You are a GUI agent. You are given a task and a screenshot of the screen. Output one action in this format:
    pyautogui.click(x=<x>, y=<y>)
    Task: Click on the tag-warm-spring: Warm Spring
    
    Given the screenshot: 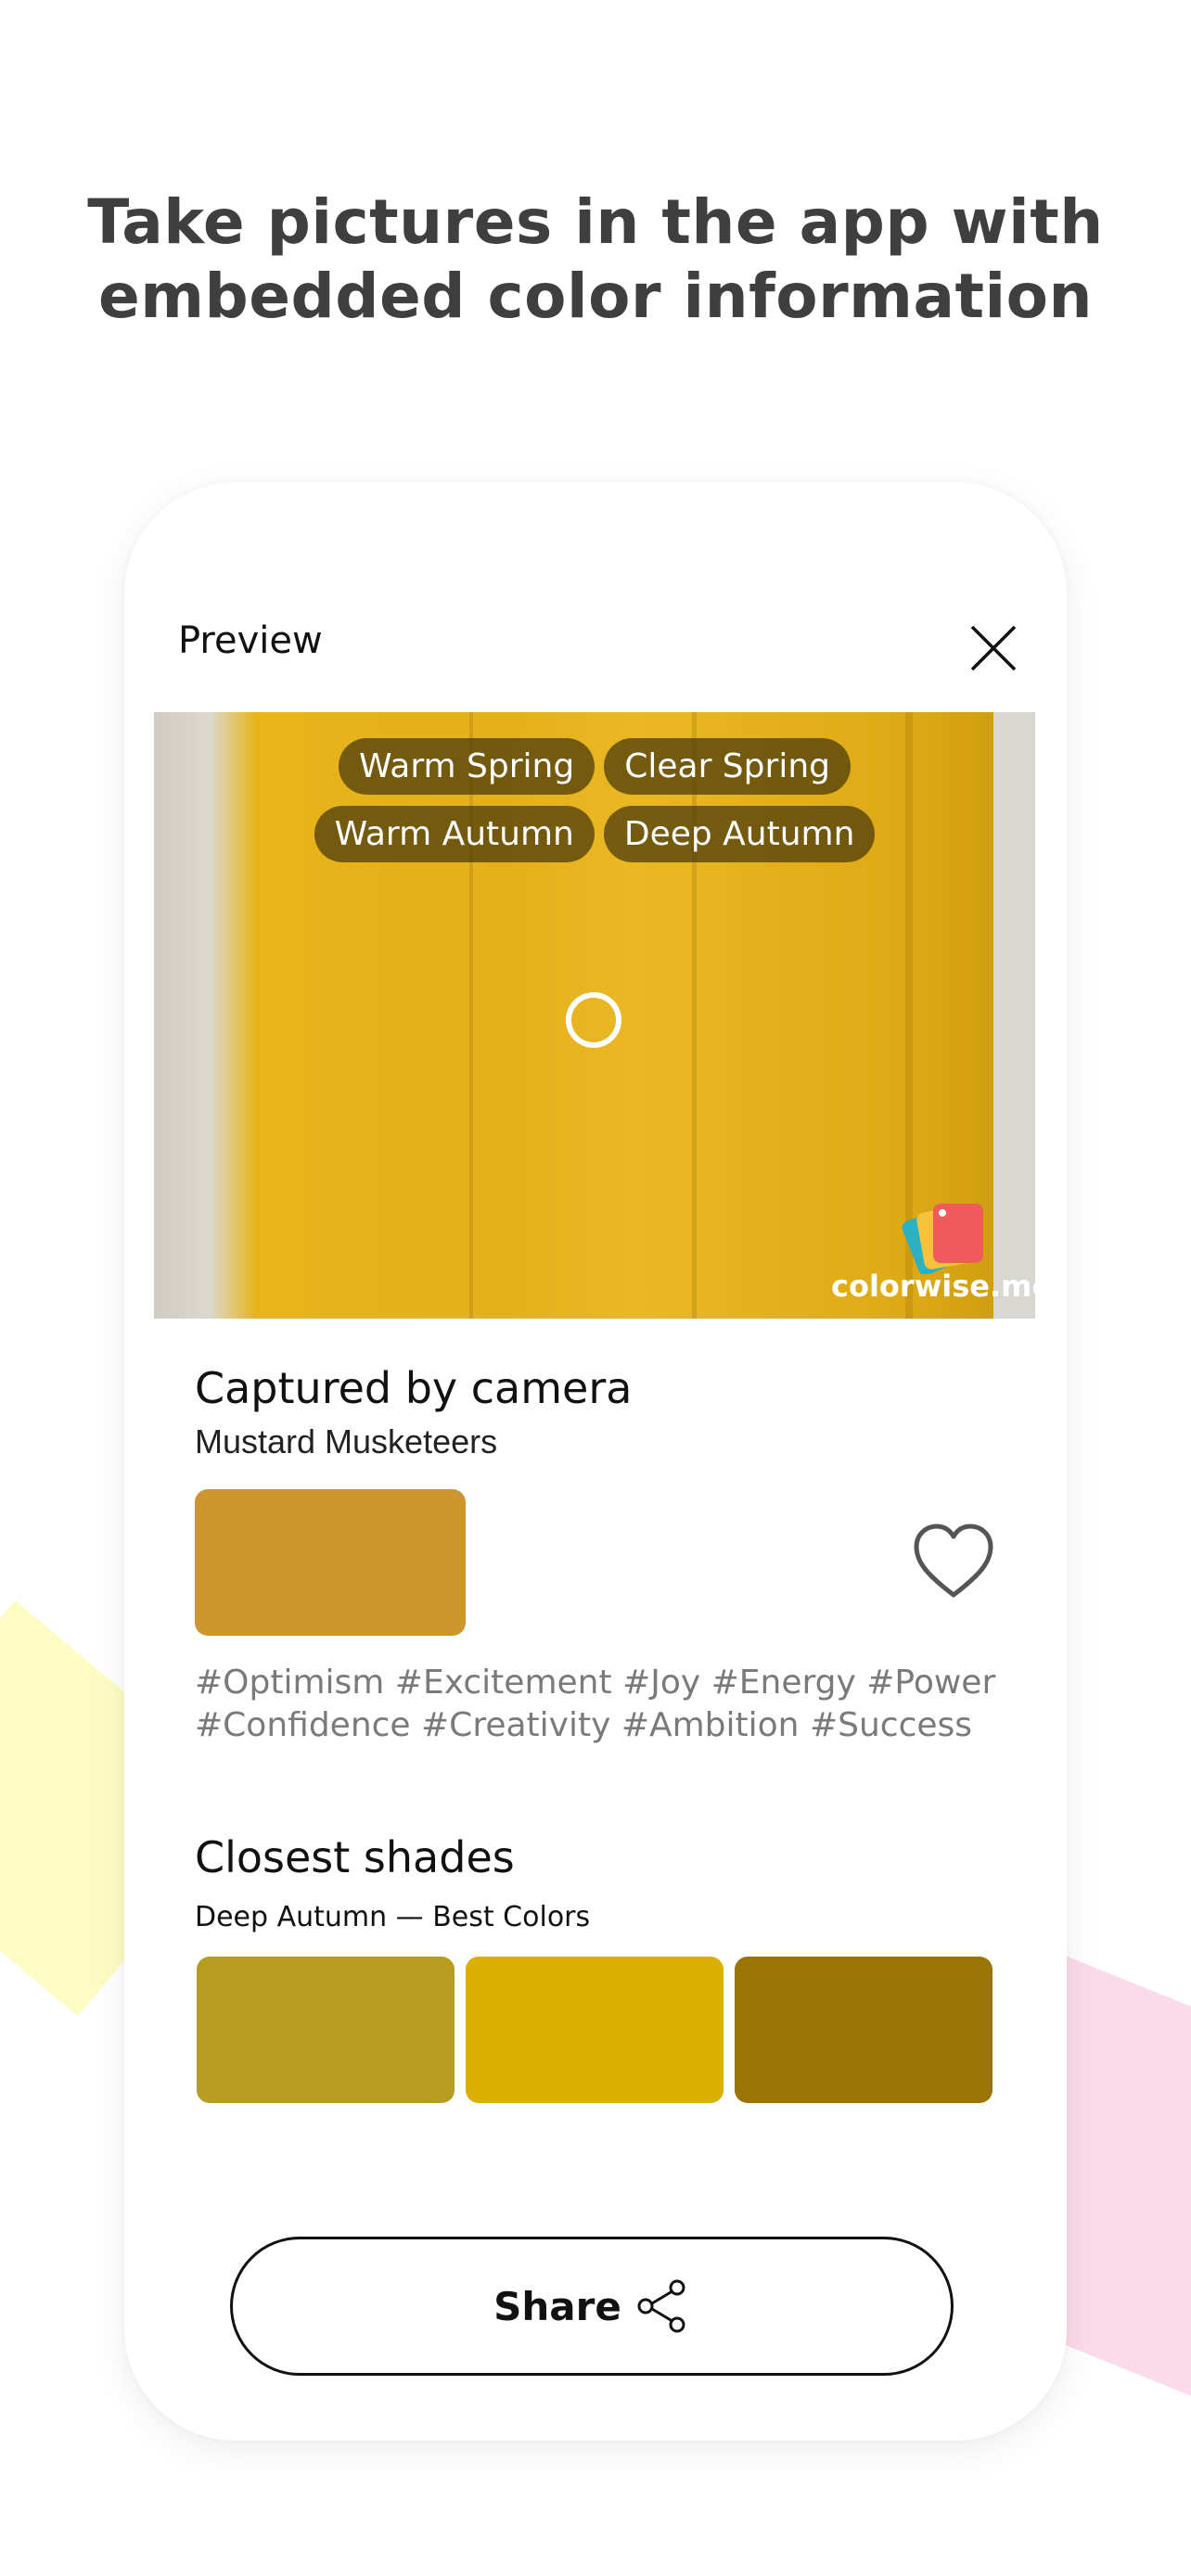 What is the action you would take?
    pyautogui.click(x=467, y=766)
    